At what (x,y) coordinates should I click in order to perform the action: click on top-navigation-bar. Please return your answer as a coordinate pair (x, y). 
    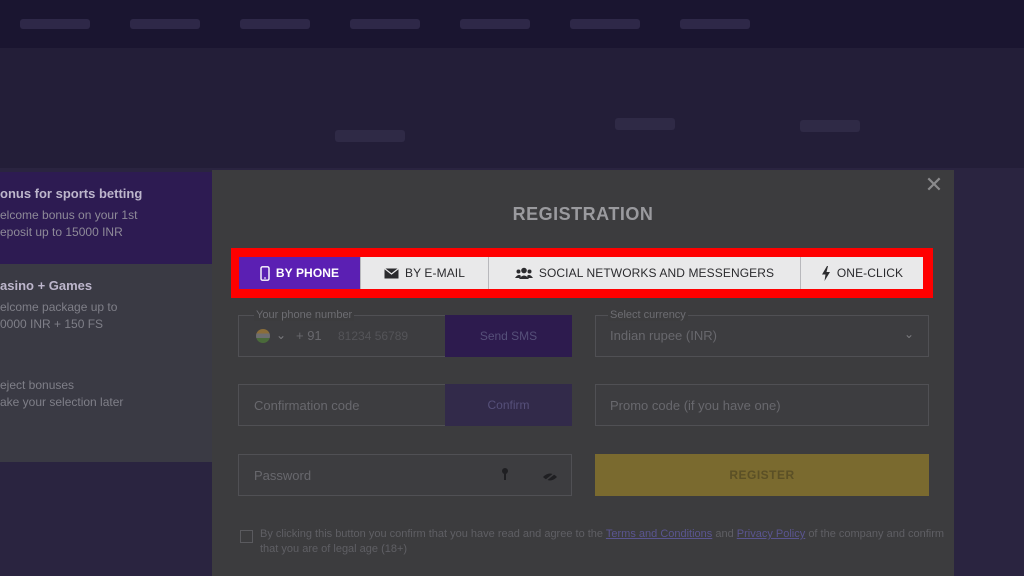
    Looking at the image, I should click on (512, 24).